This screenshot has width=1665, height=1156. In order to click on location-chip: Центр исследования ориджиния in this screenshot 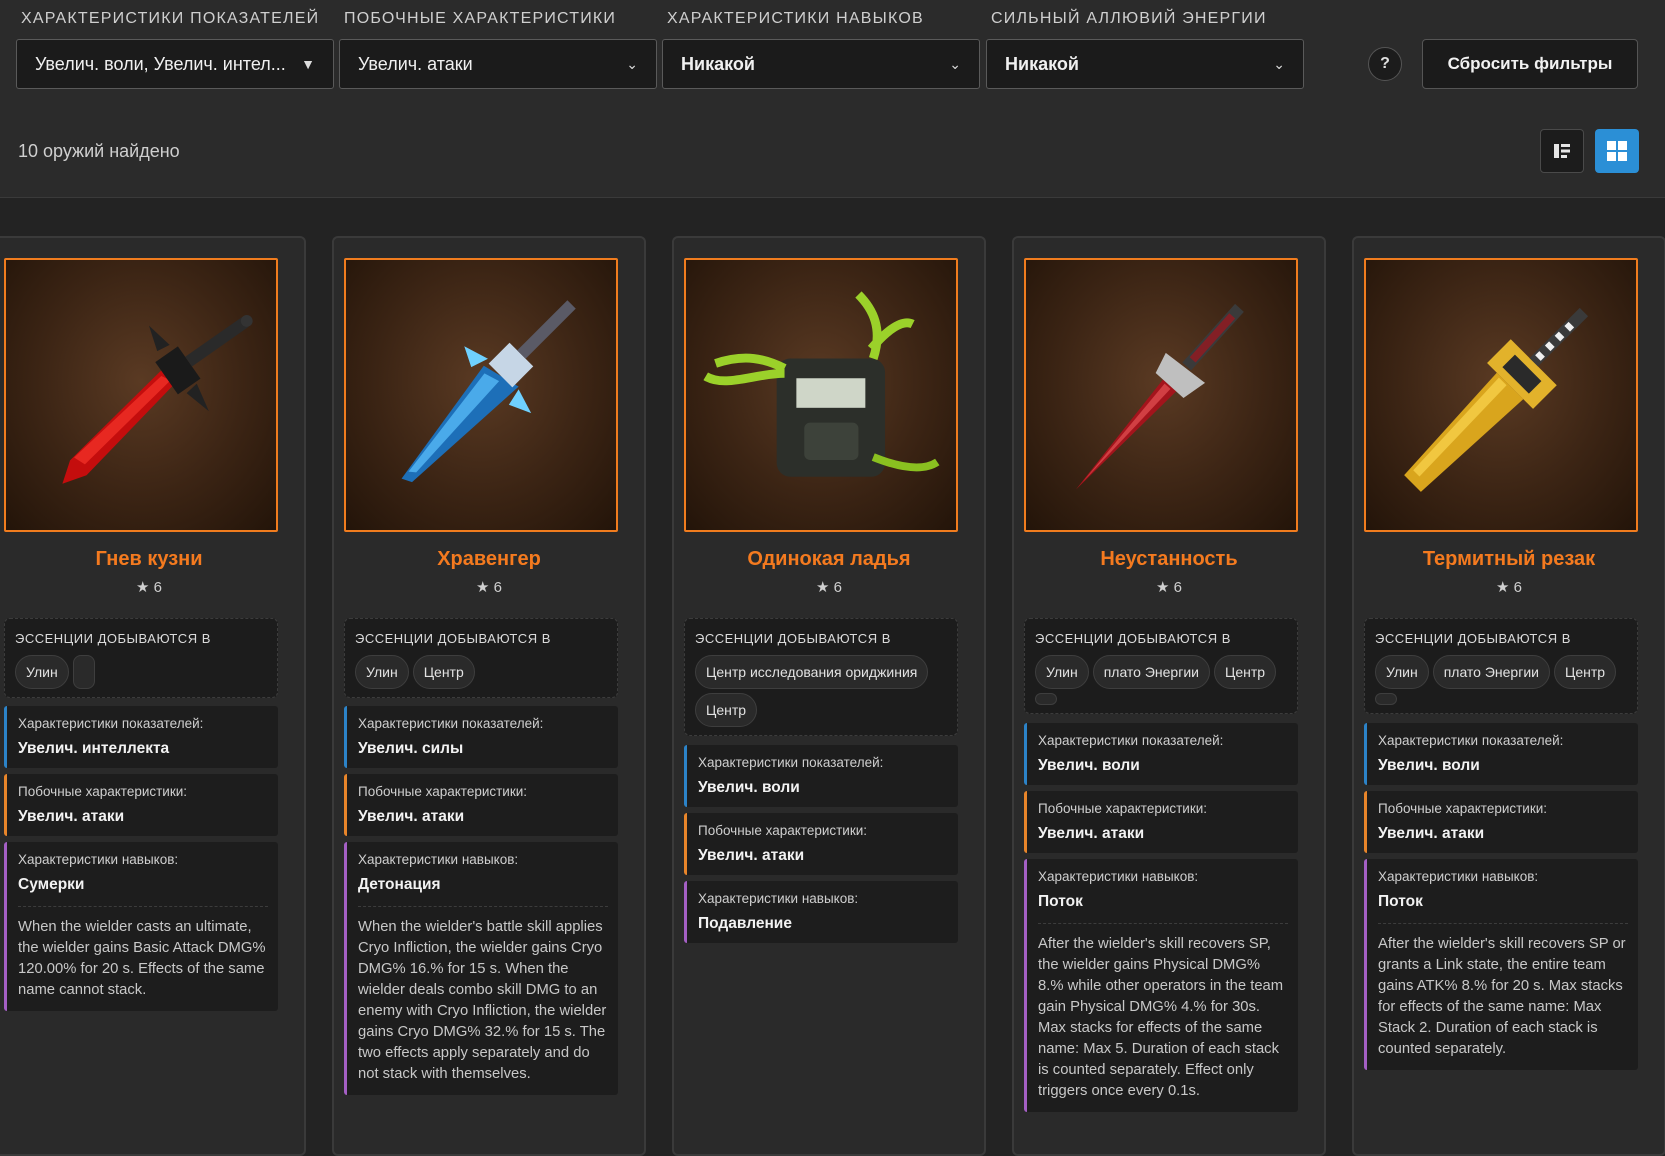, I will do `click(812, 672)`.